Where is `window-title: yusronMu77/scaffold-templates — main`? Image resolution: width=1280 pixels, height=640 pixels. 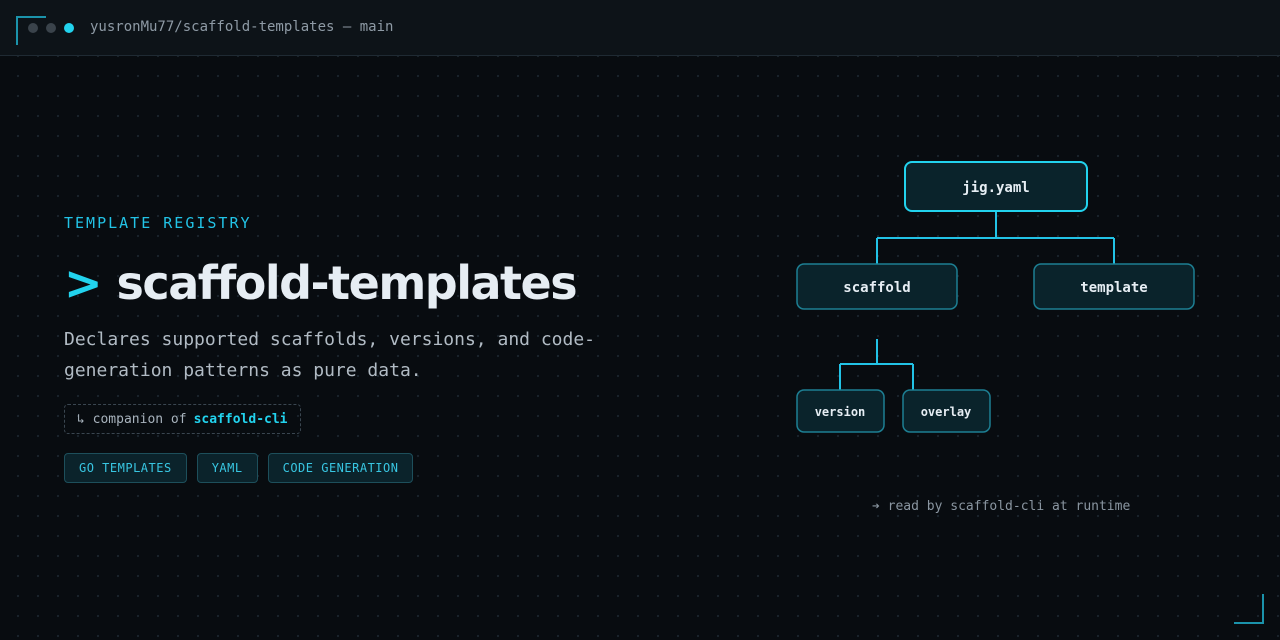 window-title: yusronMu77/scaffold-templates — main is located at coordinates (242, 27).